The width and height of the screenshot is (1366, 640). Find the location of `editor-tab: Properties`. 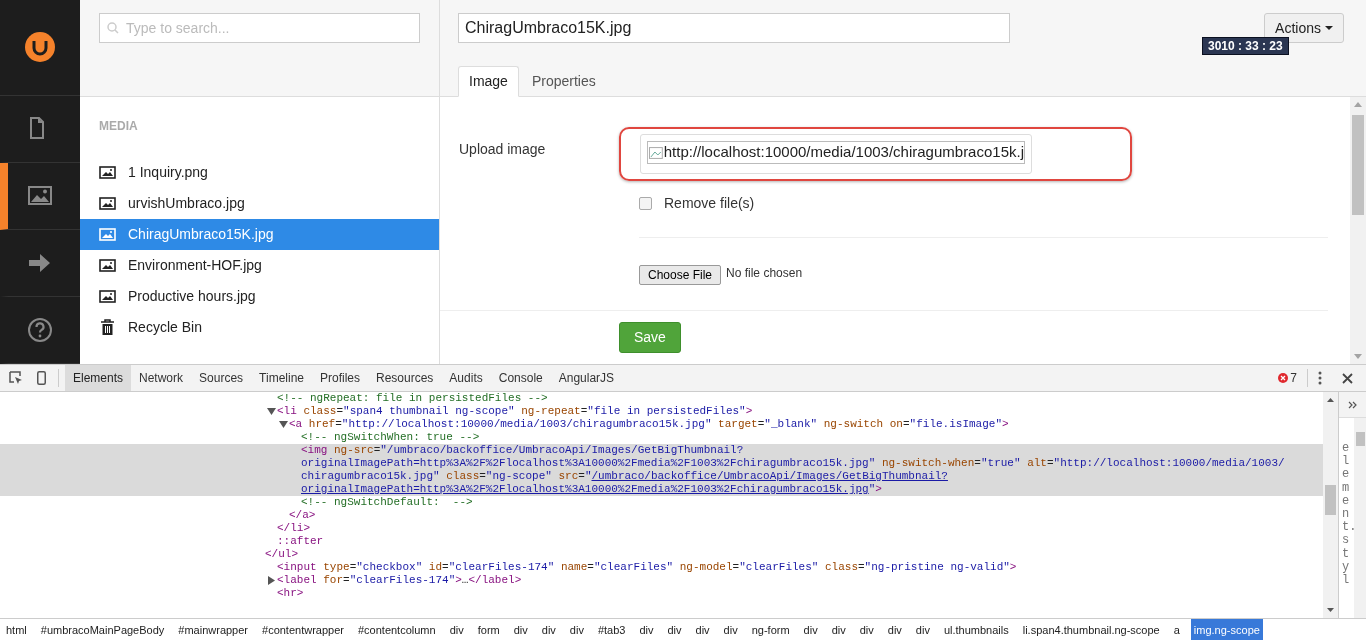

editor-tab: Properties is located at coordinates (563, 81).